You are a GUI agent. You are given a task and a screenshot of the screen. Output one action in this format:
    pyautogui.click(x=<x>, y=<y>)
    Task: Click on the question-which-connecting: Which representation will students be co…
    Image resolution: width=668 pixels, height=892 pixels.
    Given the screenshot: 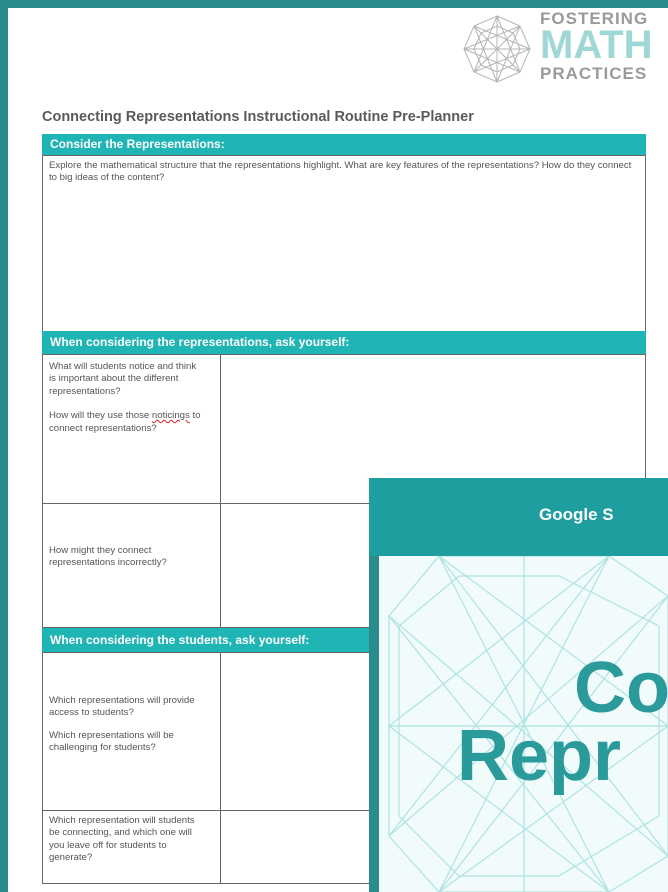 What is the action you would take?
    pyautogui.click(x=122, y=839)
    